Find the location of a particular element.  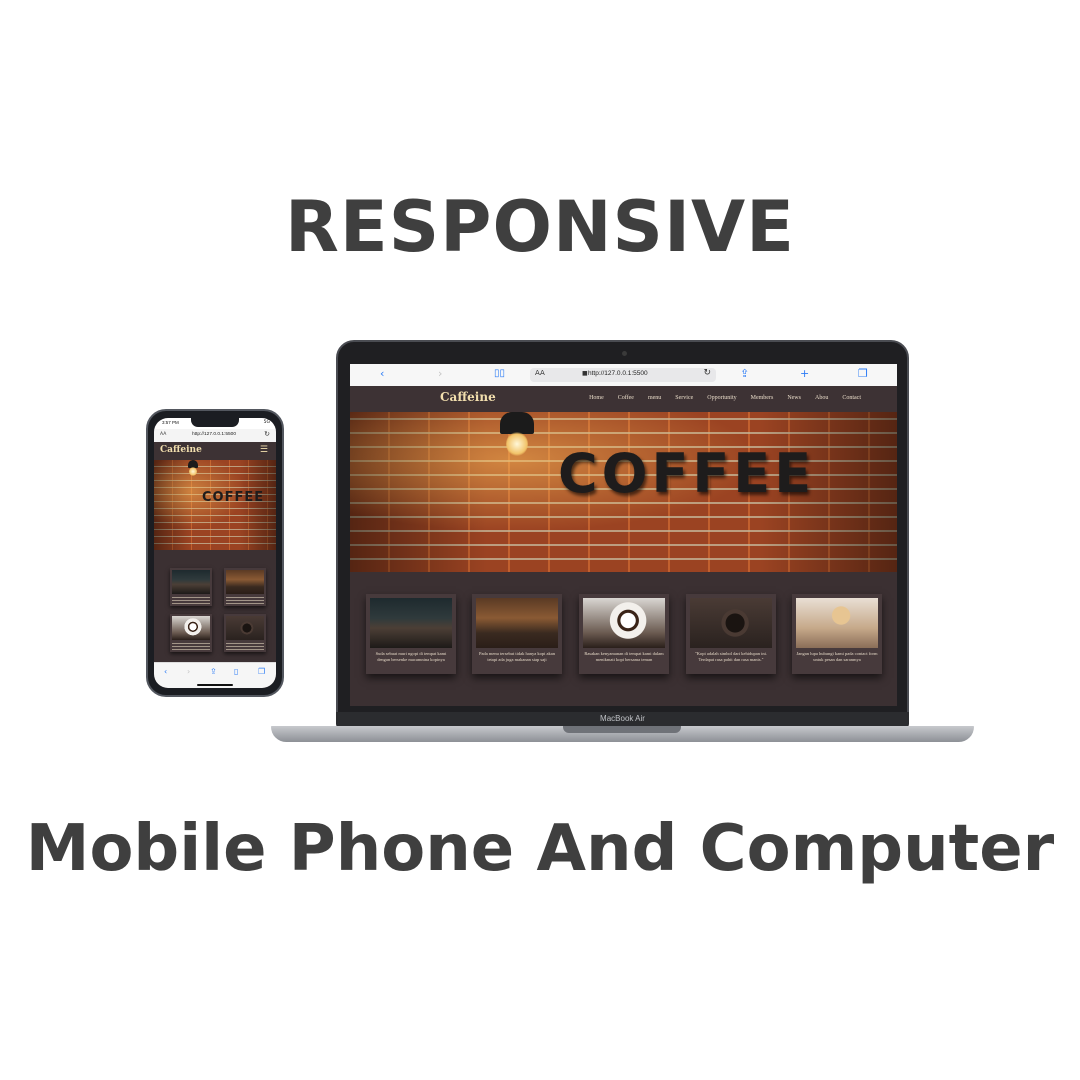

phone-browser-toolbar: ‹ › ⇪ ▯ ❐ is located at coordinates (215, 675).